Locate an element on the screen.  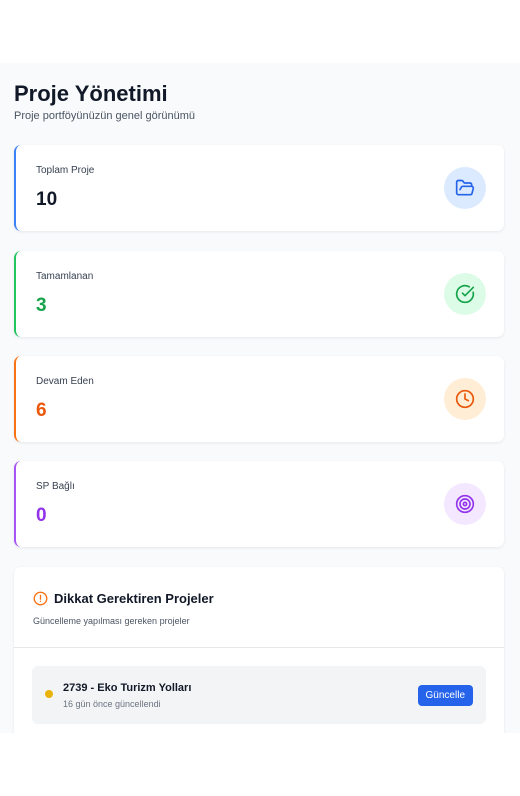
divider is located at coordinates (259, 647).